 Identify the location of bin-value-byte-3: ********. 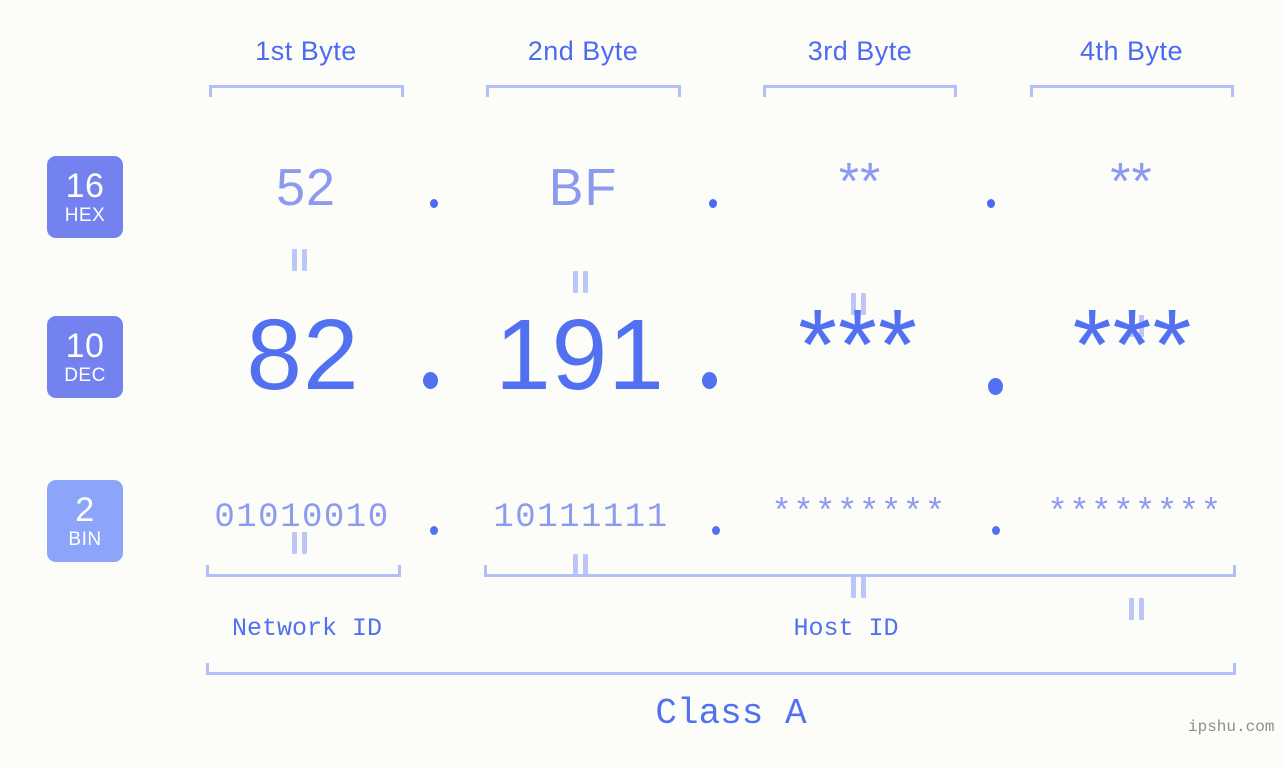
(859, 514).